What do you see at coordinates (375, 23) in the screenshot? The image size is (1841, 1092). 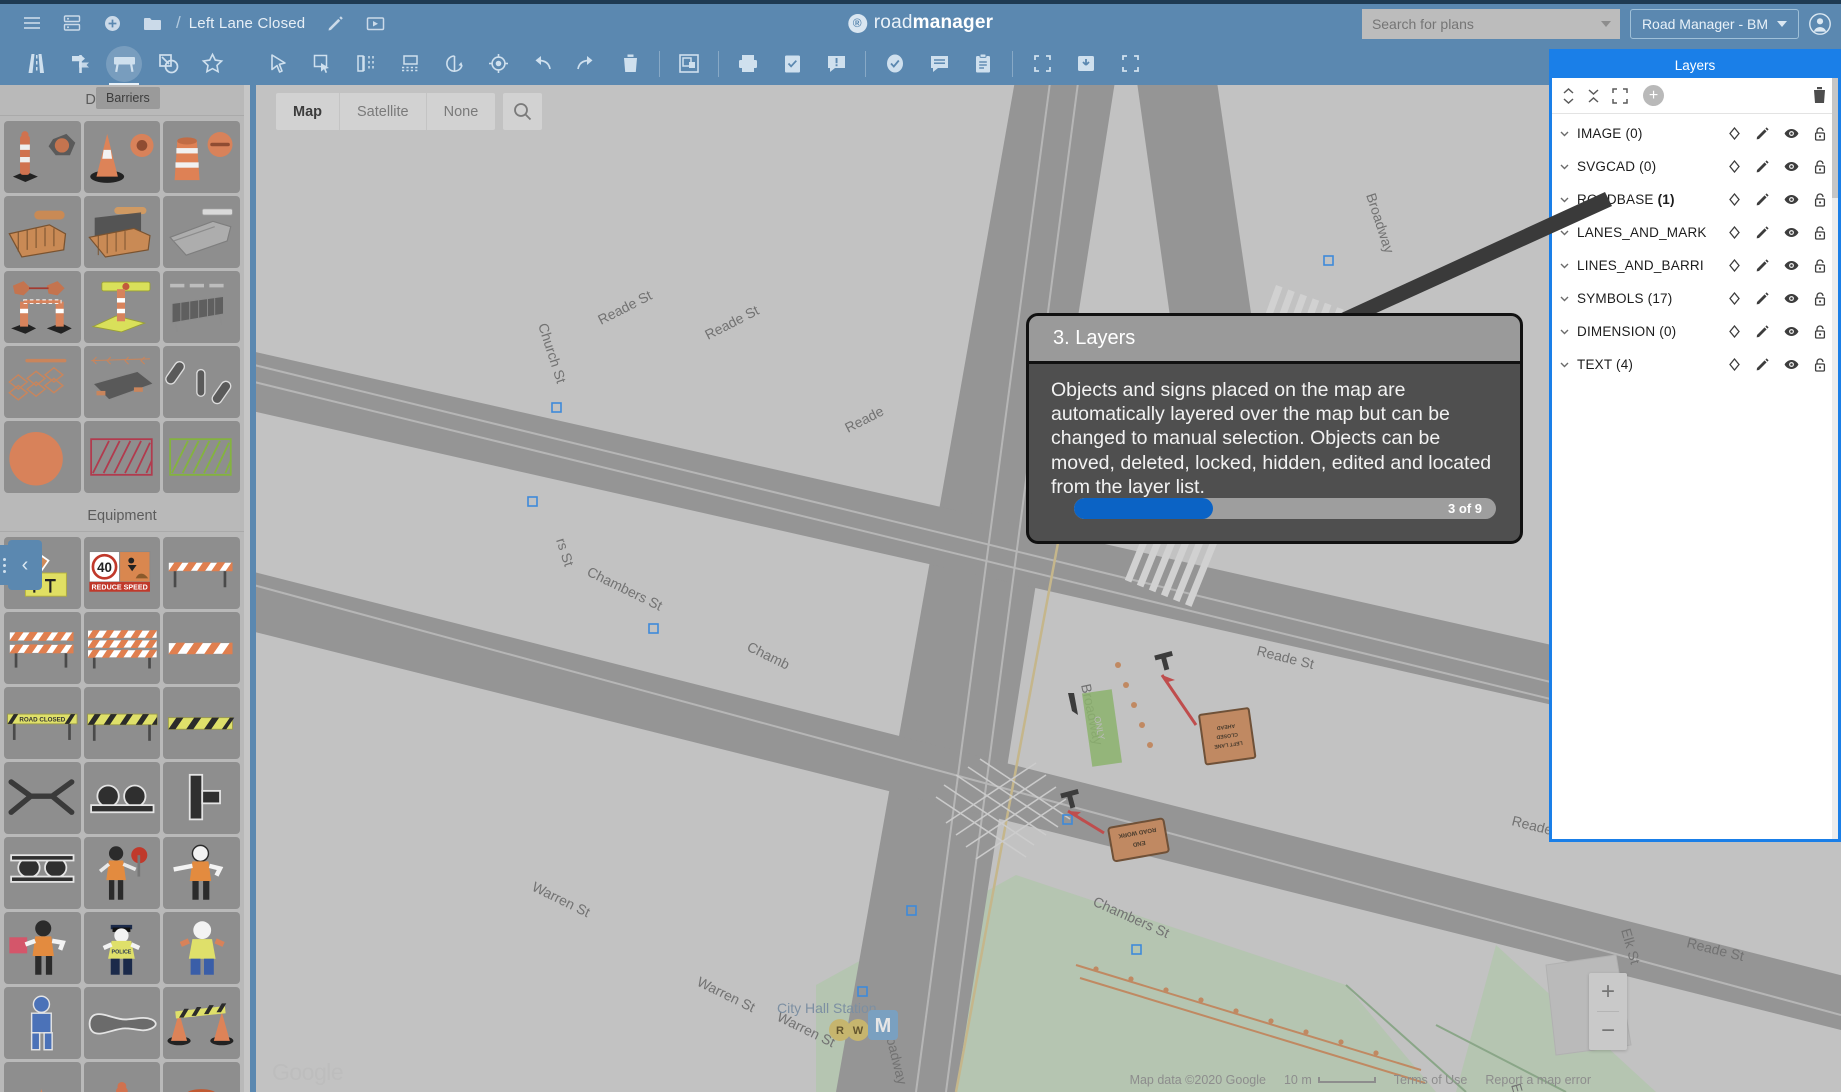 I see `present-icon` at bounding box center [375, 23].